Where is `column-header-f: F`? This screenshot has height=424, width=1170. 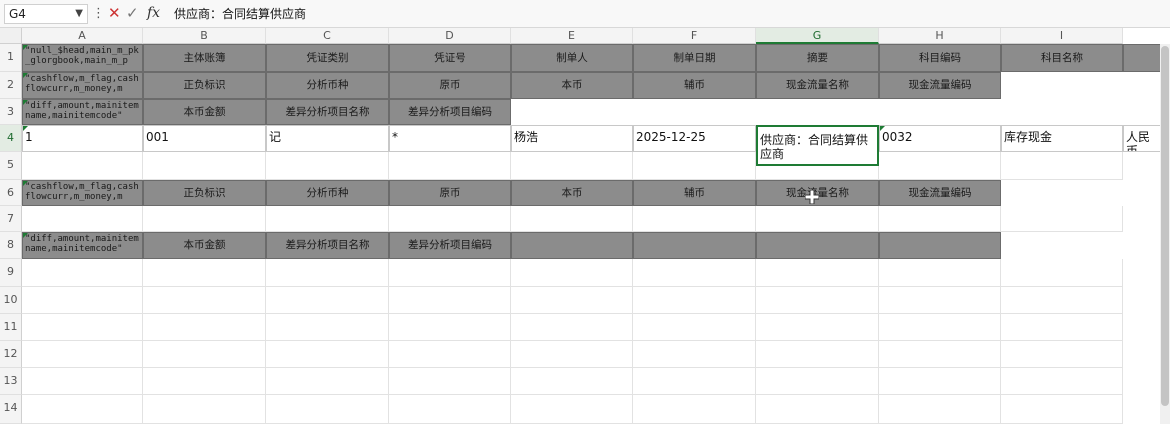
column-header-f: F is located at coordinates (694, 36).